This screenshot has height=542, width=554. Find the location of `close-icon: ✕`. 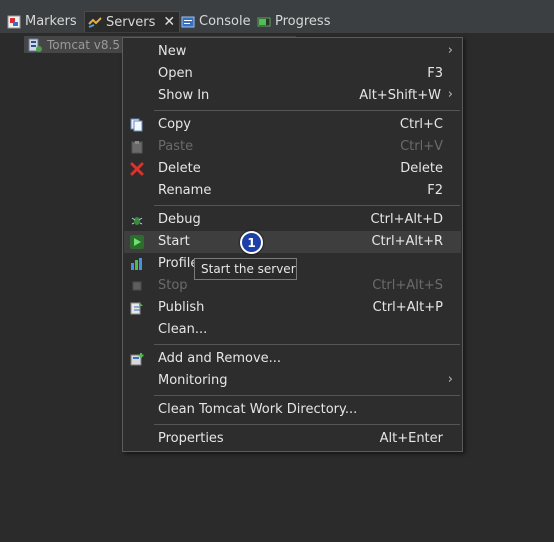

close-icon: ✕ is located at coordinates (169, 22).